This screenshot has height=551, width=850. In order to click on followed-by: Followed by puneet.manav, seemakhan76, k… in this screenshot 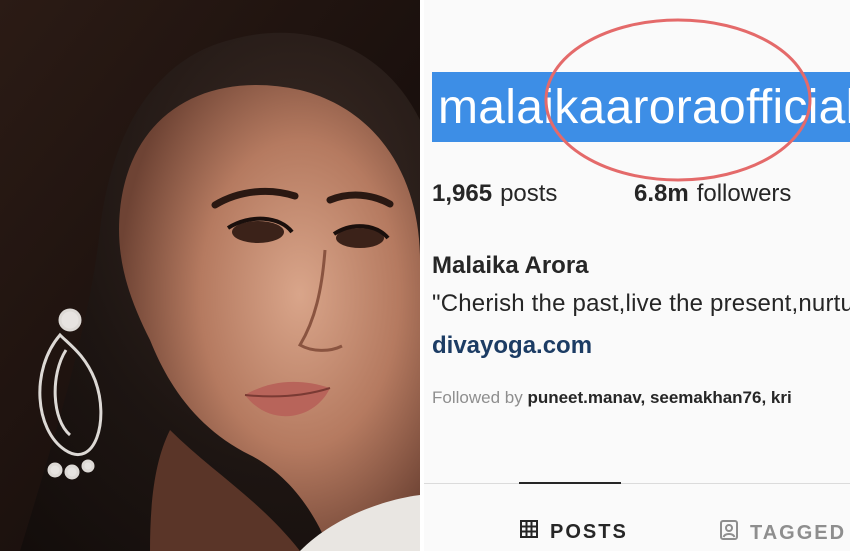, I will do `click(612, 398)`.